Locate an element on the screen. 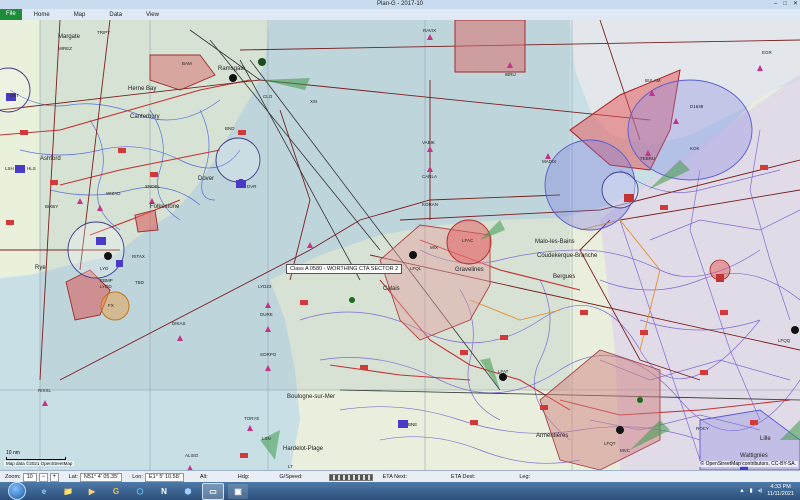 The width and height of the screenshot is (800, 500). leg-label: Leg: is located at coordinates (525, 477).